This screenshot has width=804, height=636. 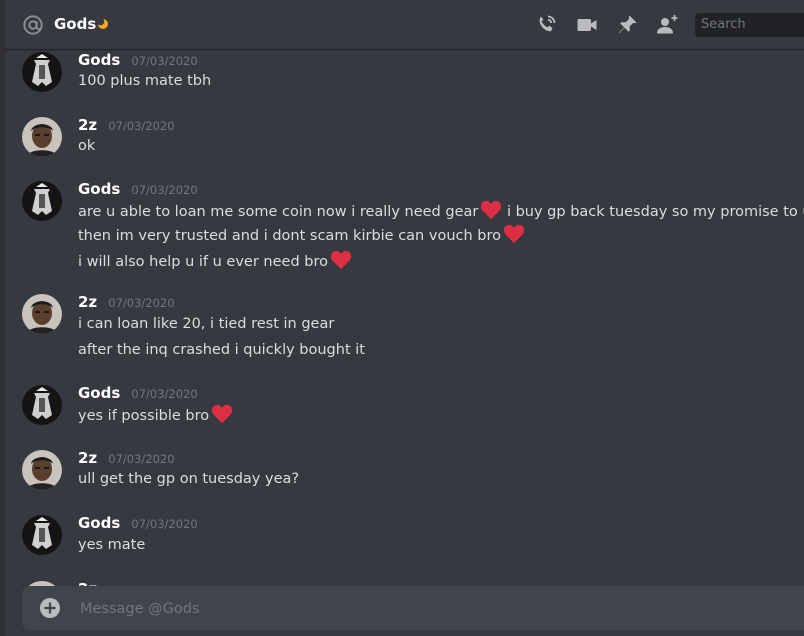 I want to click on message-text: yes mate, so click(x=112, y=545).